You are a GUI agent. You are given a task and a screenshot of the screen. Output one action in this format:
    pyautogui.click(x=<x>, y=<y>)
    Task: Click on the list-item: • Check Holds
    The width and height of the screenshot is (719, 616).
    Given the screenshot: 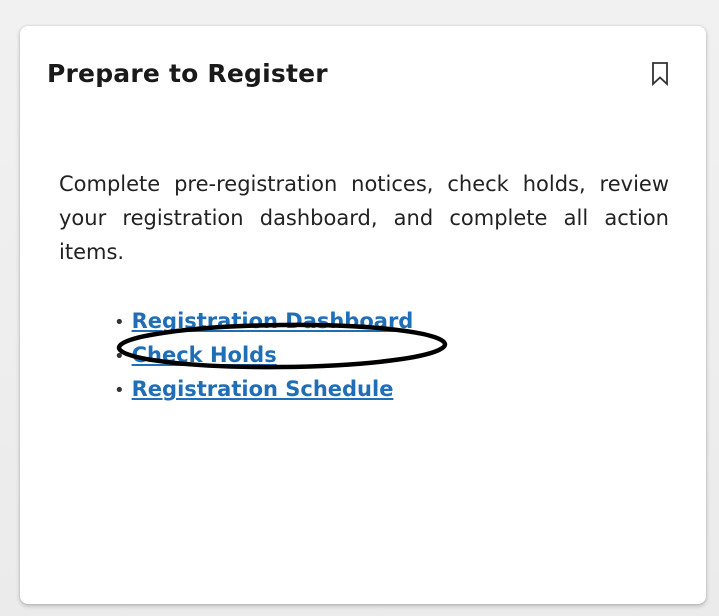 What is the action you would take?
    pyautogui.click(x=263, y=356)
    